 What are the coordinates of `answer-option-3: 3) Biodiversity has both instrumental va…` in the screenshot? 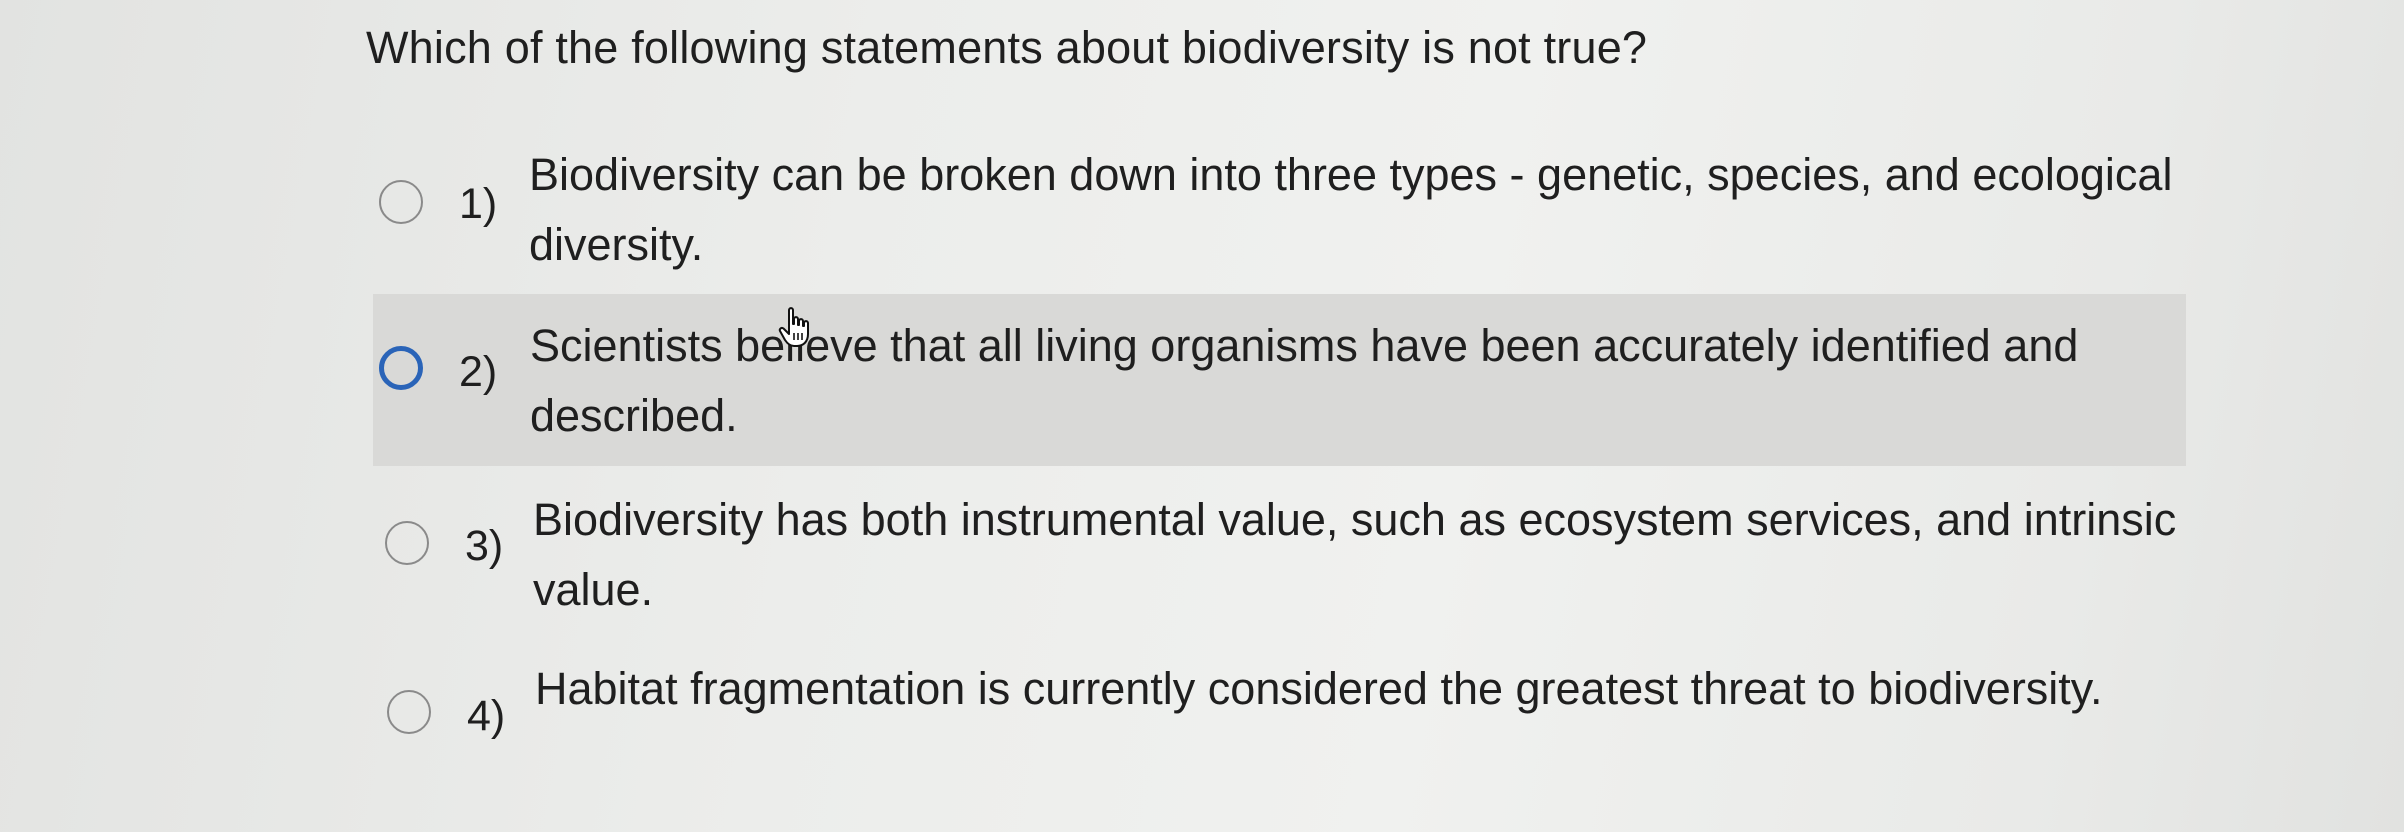 It's located at (1279, 553).